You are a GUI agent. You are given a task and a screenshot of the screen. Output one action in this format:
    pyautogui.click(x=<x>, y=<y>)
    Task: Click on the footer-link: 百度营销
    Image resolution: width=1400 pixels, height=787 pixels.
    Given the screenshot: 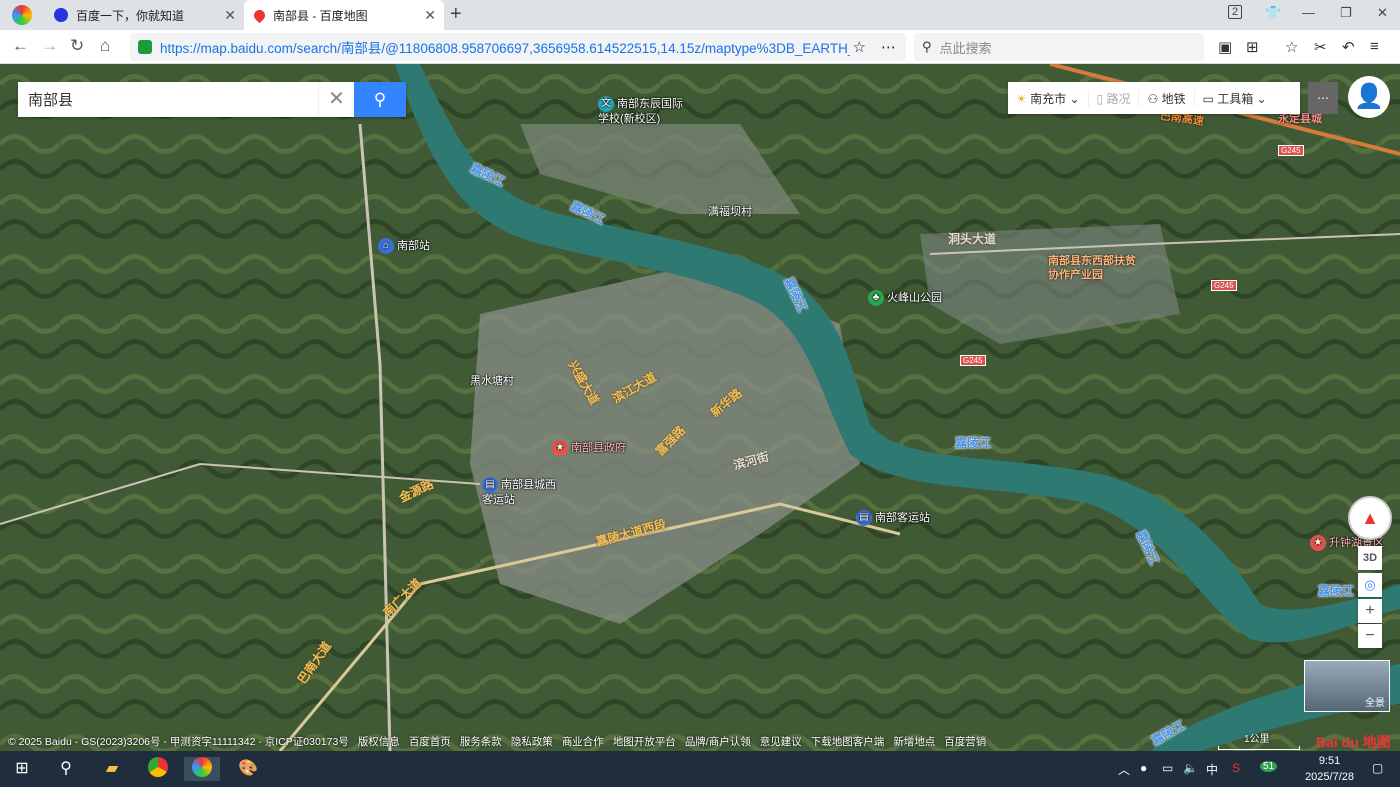 What is the action you would take?
    pyautogui.click(x=965, y=741)
    